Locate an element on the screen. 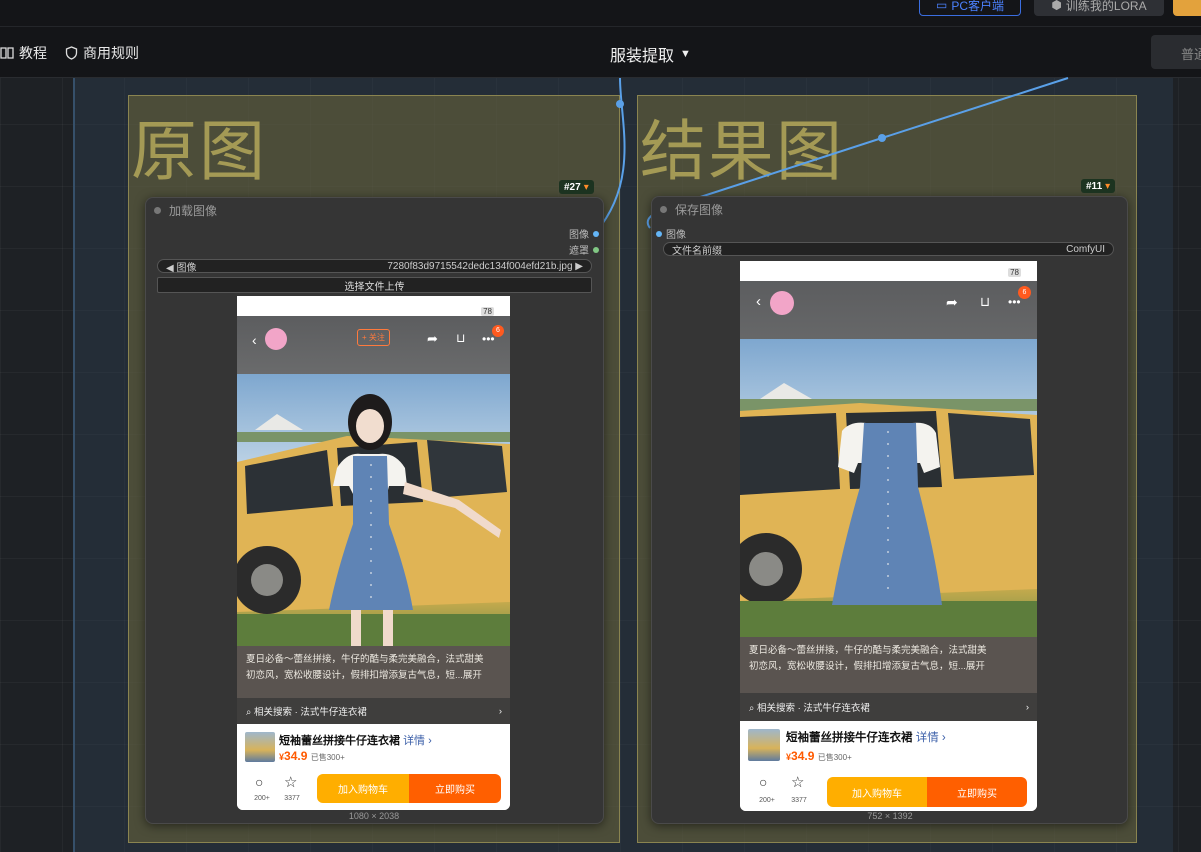  more-icon: ••• is located at coordinates (1014, 302).